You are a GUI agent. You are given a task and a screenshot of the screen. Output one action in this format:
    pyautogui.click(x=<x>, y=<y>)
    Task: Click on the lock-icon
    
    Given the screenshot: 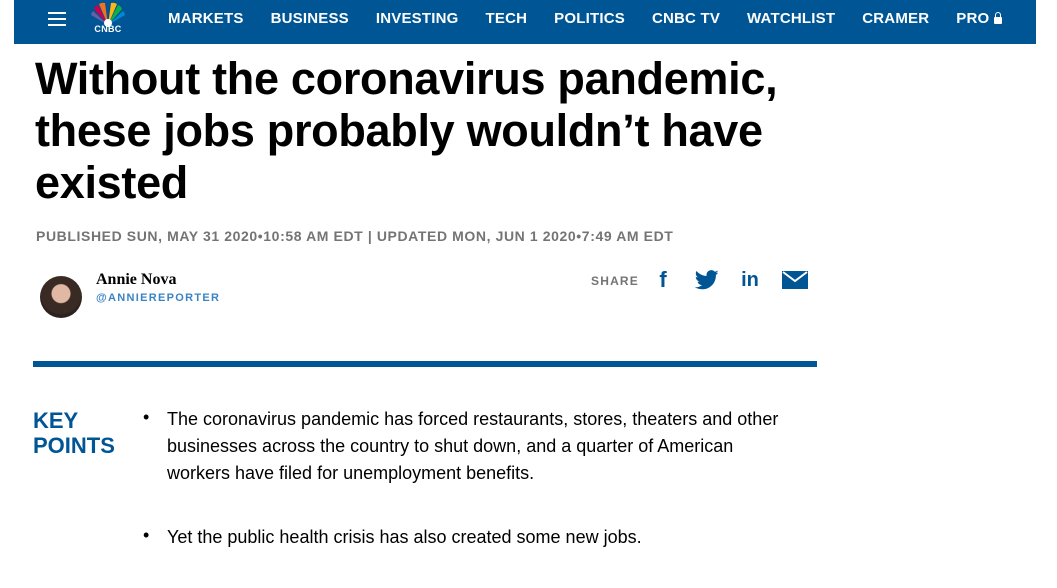 What is the action you would take?
    pyautogui.click(x=998, y=18)
    